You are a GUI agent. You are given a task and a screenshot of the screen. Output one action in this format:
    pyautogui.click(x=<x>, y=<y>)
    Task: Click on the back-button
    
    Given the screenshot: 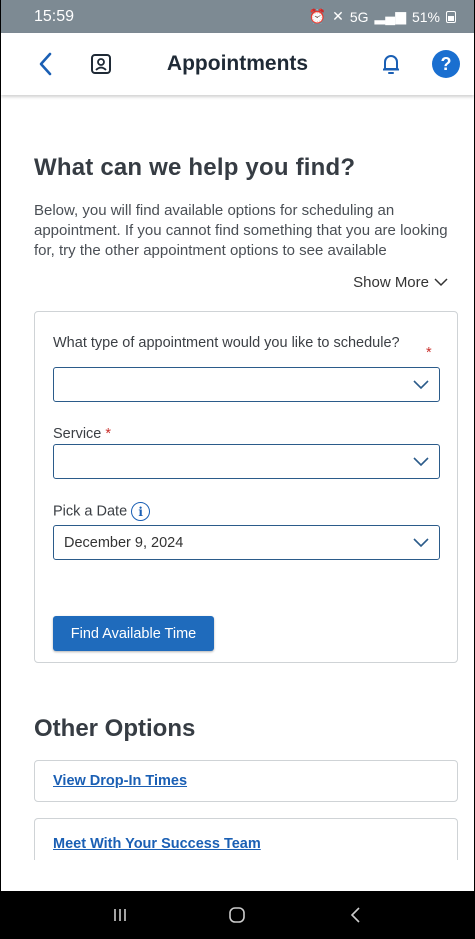 What is the action you would take?
    pyautogui.click(x=45, y=64)
    